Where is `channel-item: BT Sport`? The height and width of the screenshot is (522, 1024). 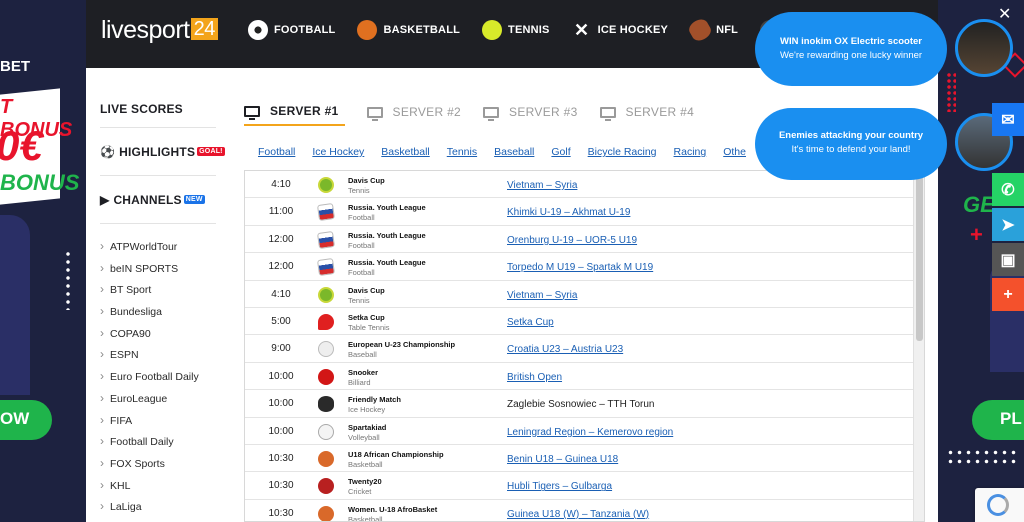
channel-item: BT Sport is located at coordinates (158, 290).